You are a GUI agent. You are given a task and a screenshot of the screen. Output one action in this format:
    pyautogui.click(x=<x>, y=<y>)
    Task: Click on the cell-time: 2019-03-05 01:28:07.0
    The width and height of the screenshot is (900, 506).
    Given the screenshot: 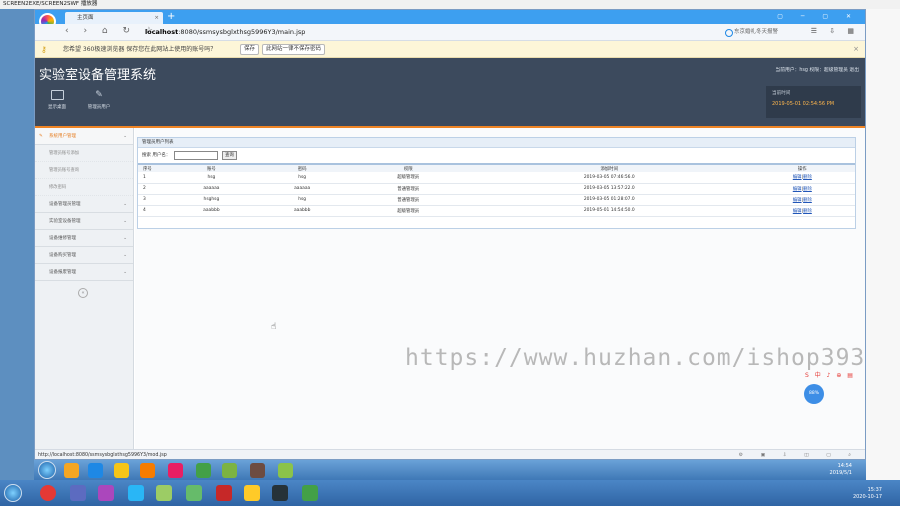 What is the action you would take?
    pyautogui.click(x=609, y=200)
    